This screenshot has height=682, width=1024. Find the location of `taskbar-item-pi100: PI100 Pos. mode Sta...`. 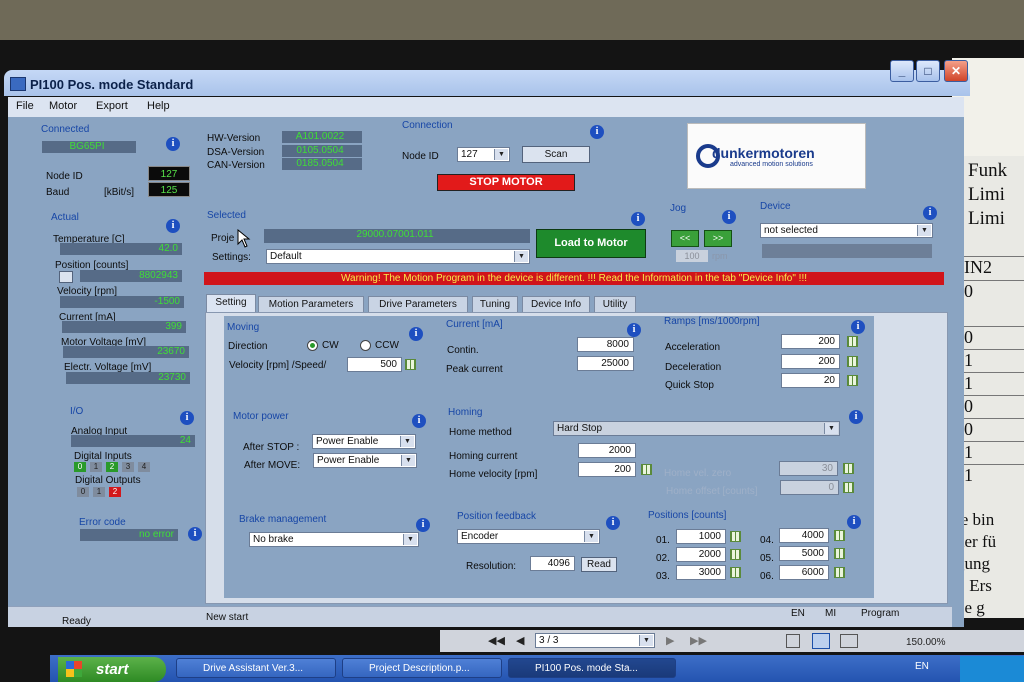

taskbar-item-pi100: PI100 Pos. mode Sta... is located at coordinates (592, 668).